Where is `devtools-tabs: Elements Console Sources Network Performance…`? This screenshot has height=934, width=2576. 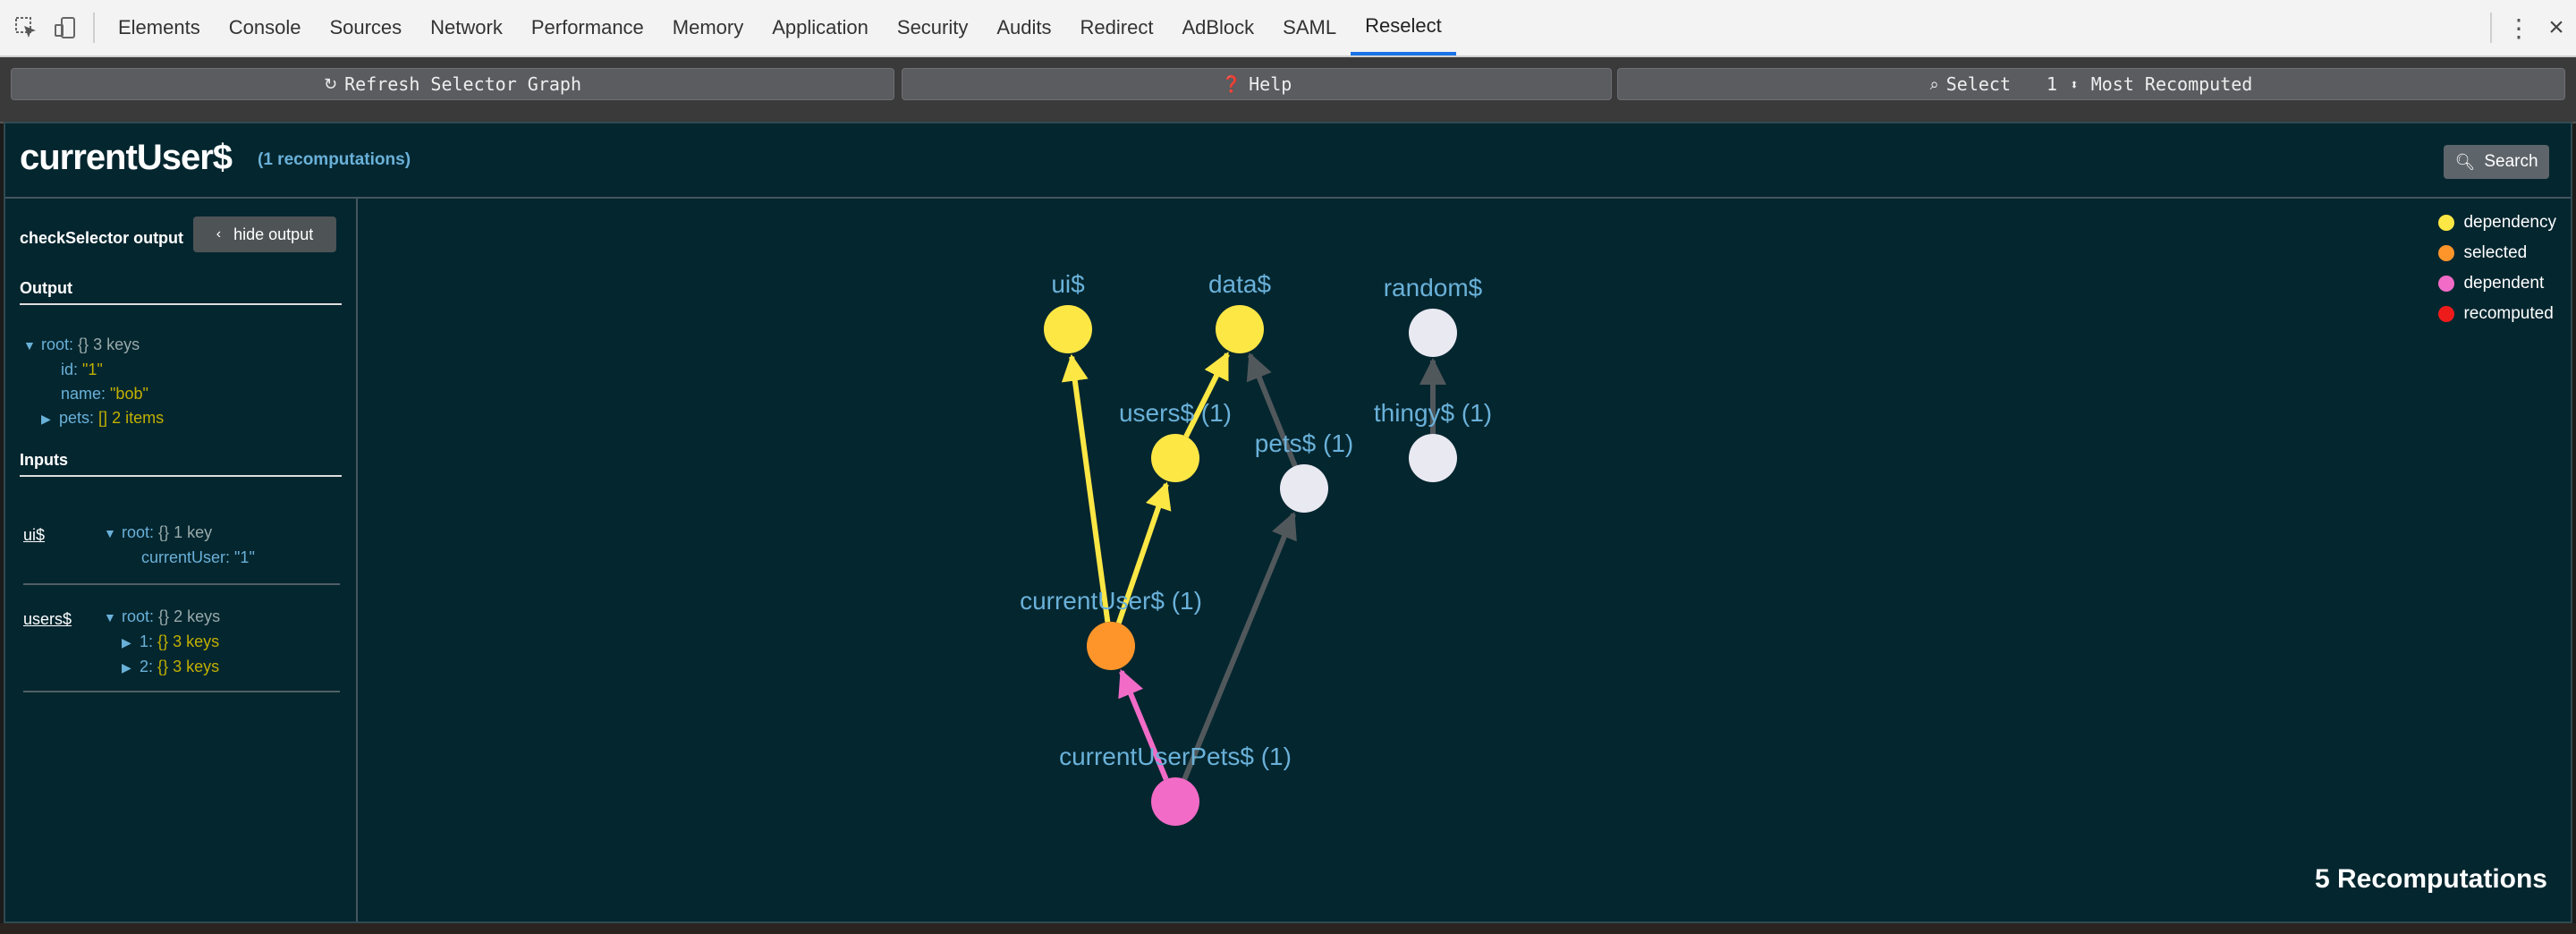
devtools-tabs: Elements Console Sources Network Performance… is located at coordinates (780, 27).